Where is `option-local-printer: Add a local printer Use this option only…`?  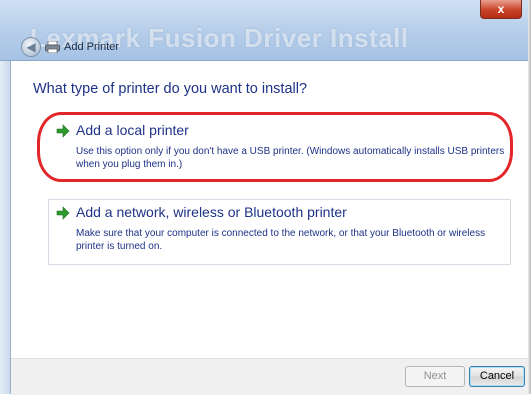 option-local-printer: Add a local printer Use this option only… is located at coordinates (279, 150).